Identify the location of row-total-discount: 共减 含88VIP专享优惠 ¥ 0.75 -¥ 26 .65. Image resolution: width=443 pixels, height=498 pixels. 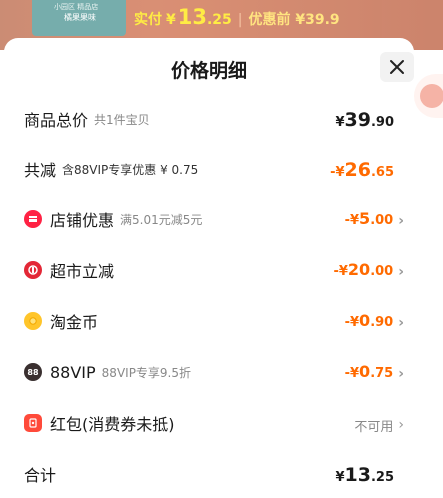
(214, 169).